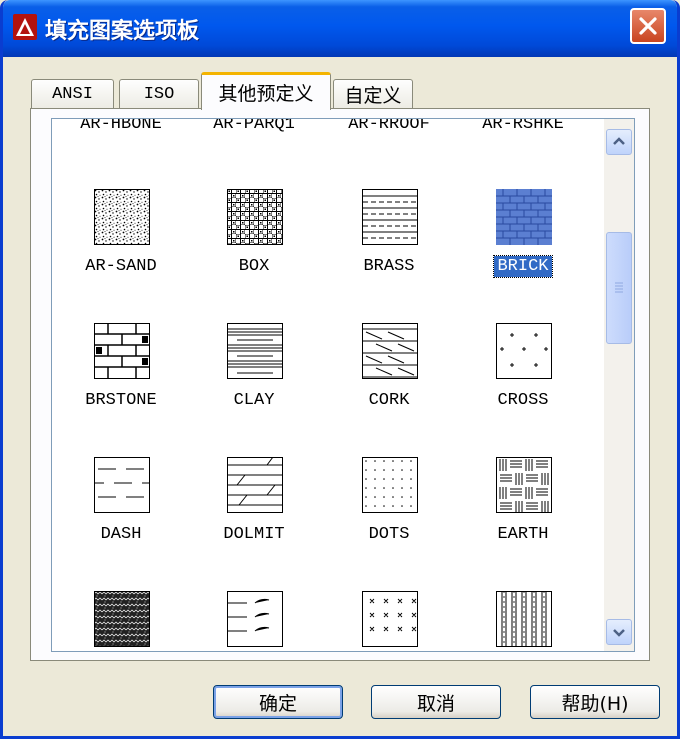 Image resolution: width=680 pixels, height=739 pixels. What do you see at coordinates (122, 217) in the screenshot?
I see `ar-sand-pattern-icon` at bounding box center [122, 217].